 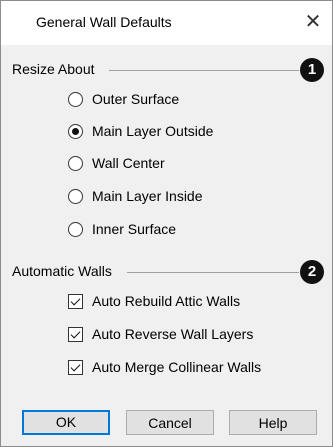 I want to click on ok-button: OK, so click(x=66, y=422).